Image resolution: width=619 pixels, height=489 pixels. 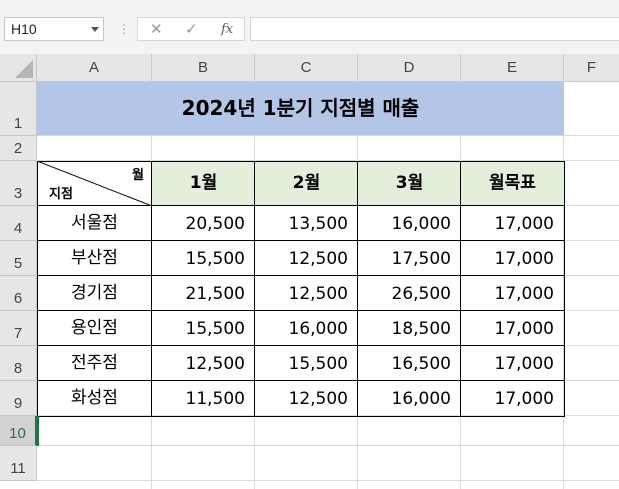 What do you see at coordinates (512, 68) in the screenshot?
I see `column-header-e: E` at bounding box center [512, 68].